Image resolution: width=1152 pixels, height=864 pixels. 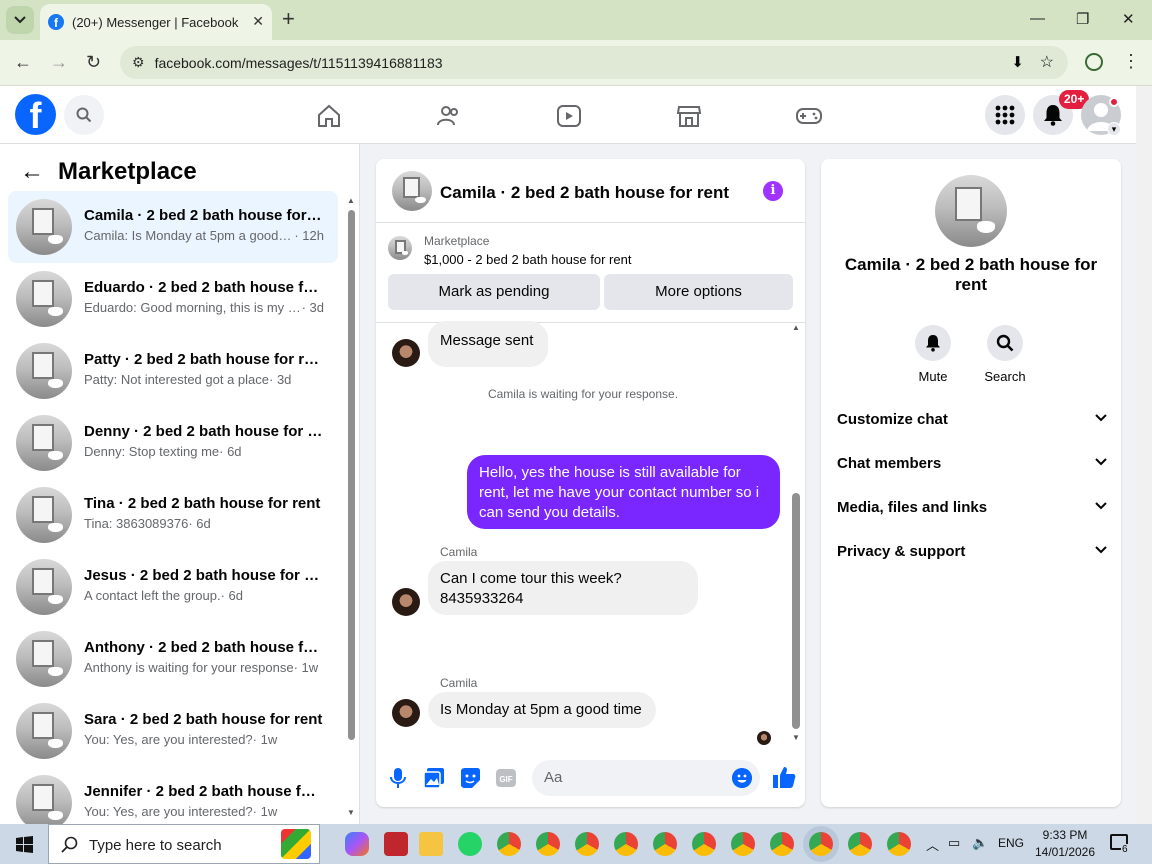 I want to click on facebook-search-button, so click(x=84, y=115).